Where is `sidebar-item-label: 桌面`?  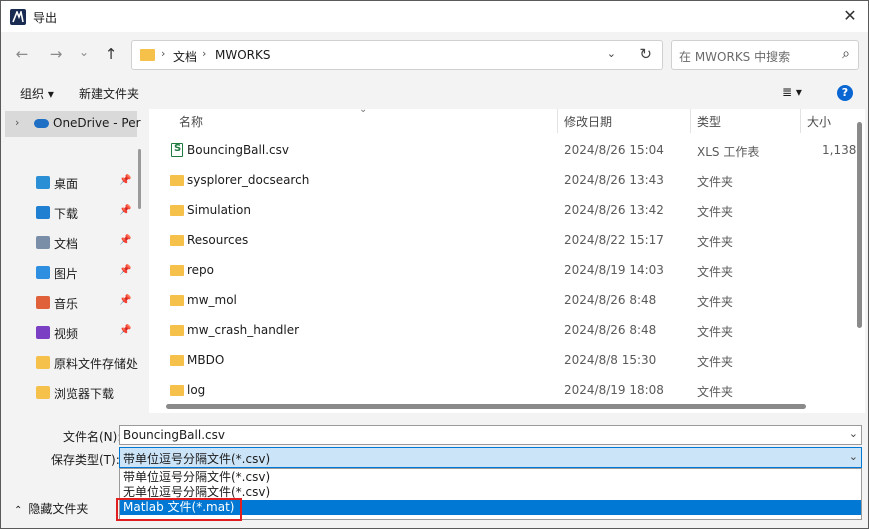
sidebar-item-label: 桌面 is located at coordinates (66, 184).